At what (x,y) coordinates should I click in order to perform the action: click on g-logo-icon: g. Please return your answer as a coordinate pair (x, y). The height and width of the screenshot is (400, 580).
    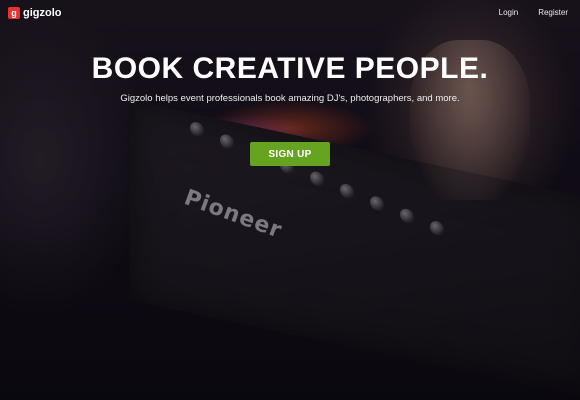
    Looking at the image, I should click on (14, 13).